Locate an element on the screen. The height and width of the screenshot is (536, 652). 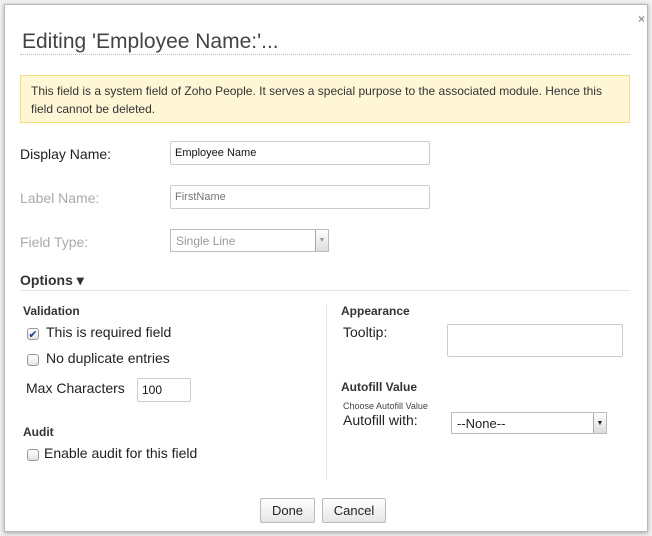
cancel-button: Cancel is located at coordinates (354, 510).